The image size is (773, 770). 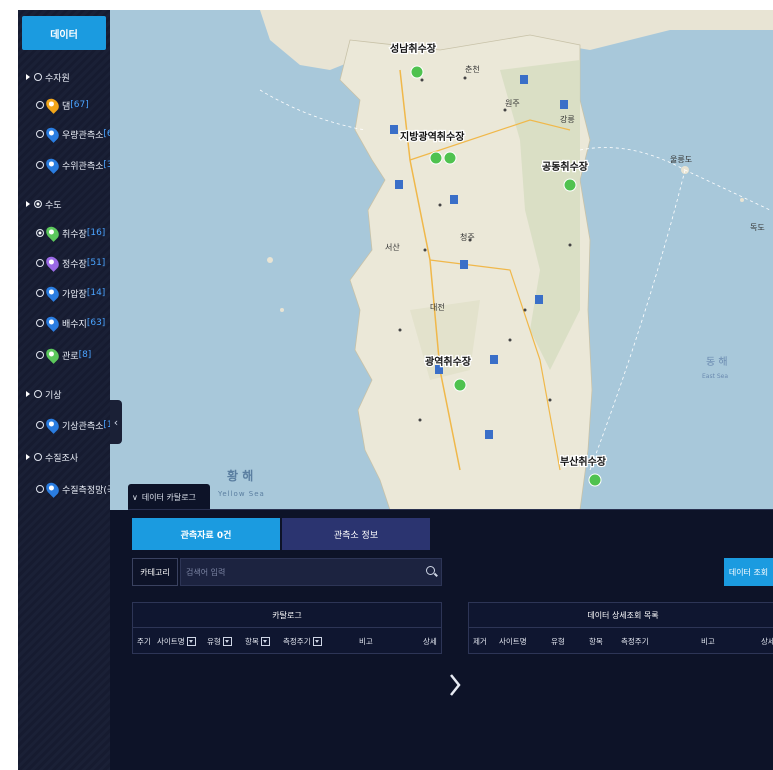 What do you see at coordinates (44, 394) in the screenshot?
I see `tree-group: 기상` at bounding box center [44, 394].